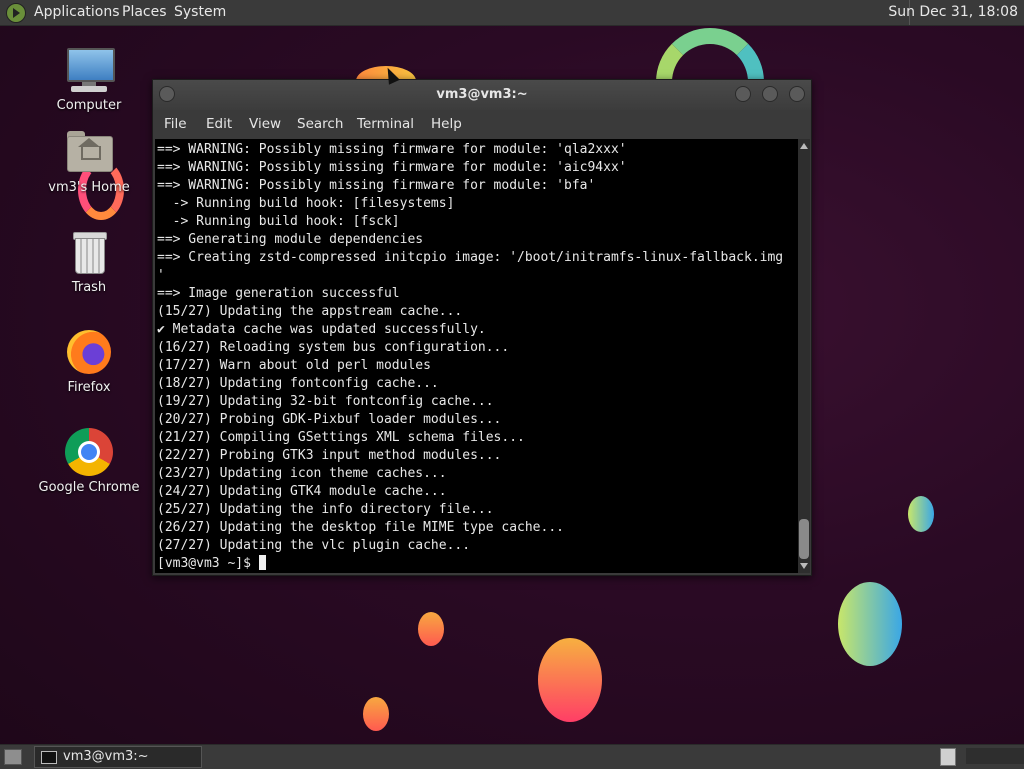 Image resolution: width=1024 pixels, height=769 pixels. I want to click on chrome-icon, so click(89, 452).